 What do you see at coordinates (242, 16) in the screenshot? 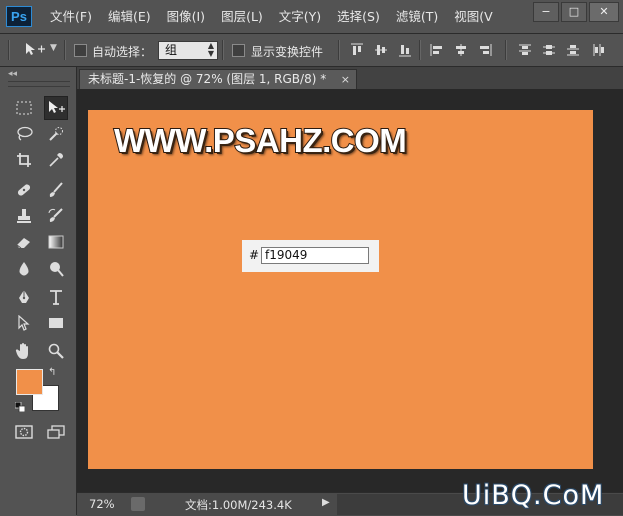
I see `menu-layer: 图层(L)` at bounding box center [242, 16].